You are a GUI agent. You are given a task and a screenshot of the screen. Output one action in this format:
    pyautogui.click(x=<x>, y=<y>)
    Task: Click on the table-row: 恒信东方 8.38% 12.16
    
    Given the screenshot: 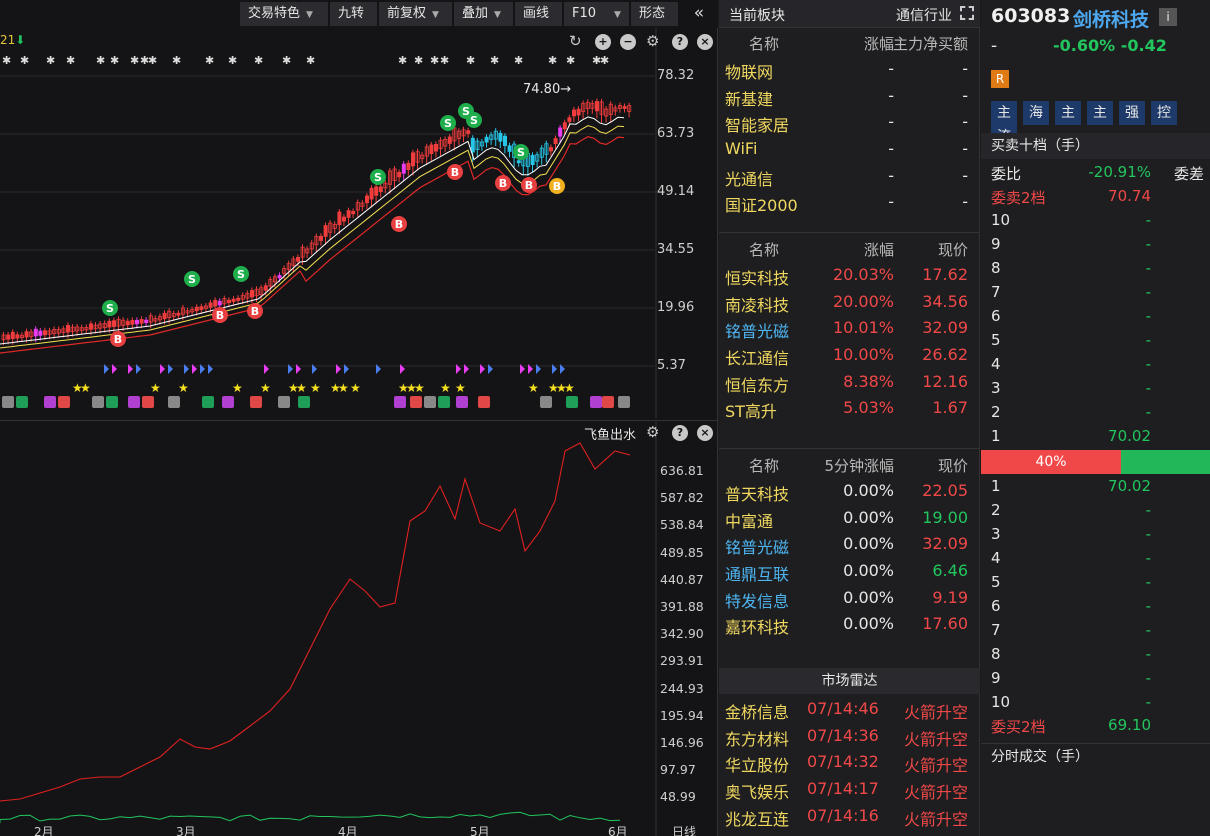 What is the action you would take?
    pyautogui.click(x=849, y=382)
    